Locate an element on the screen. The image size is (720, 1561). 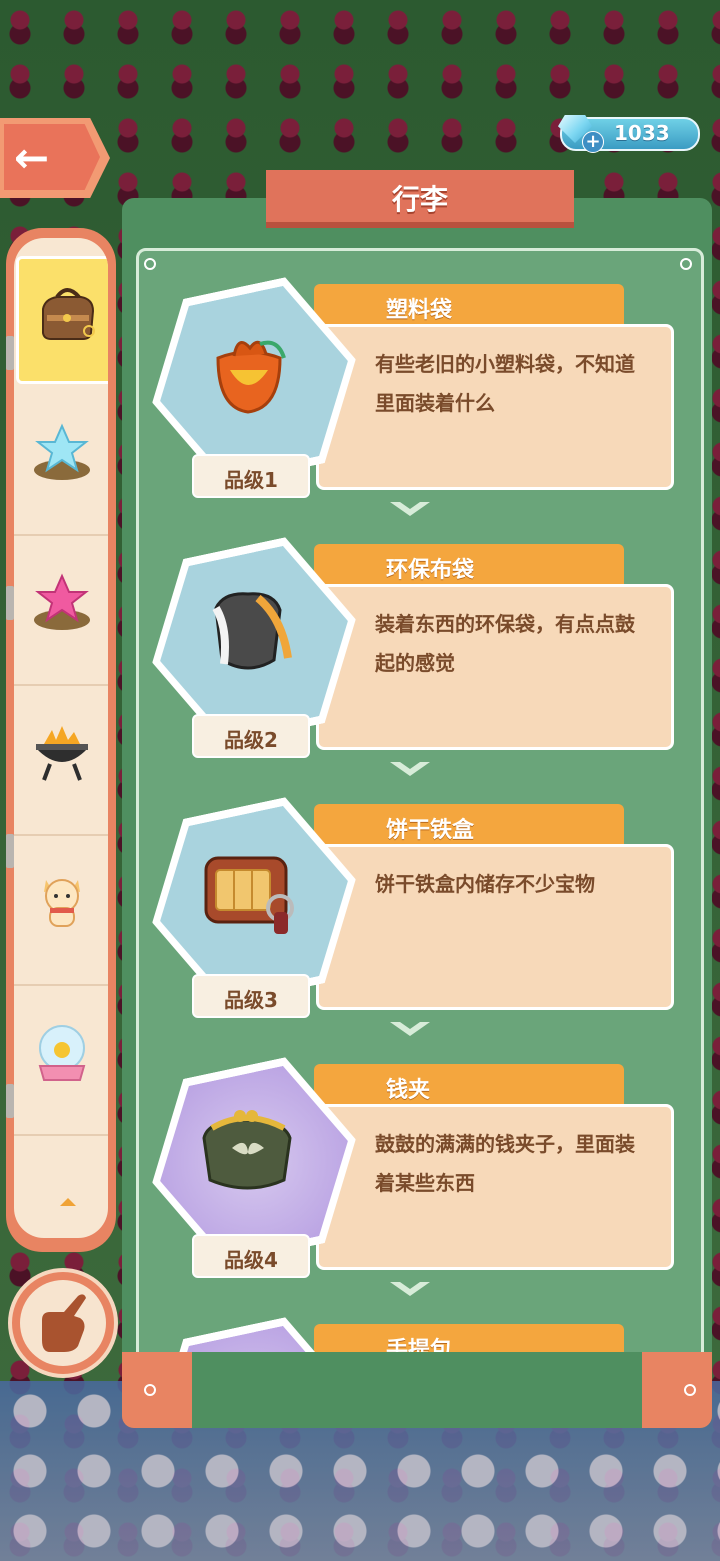
pointer-button is located at coordinates (63, 1323).